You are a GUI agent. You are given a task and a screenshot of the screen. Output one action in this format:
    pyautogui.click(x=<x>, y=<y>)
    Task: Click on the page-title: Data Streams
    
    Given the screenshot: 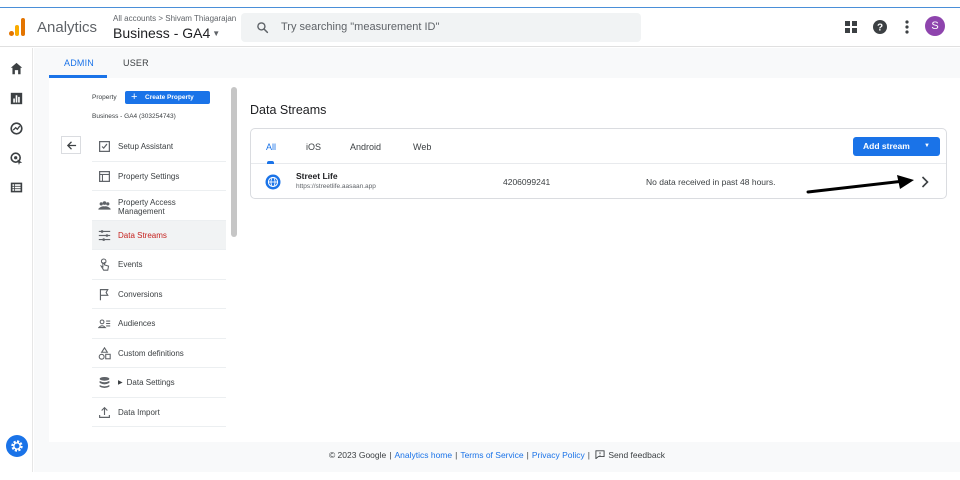 What is the action you would take?
    pyautogui.click(x=288, y=110)
    